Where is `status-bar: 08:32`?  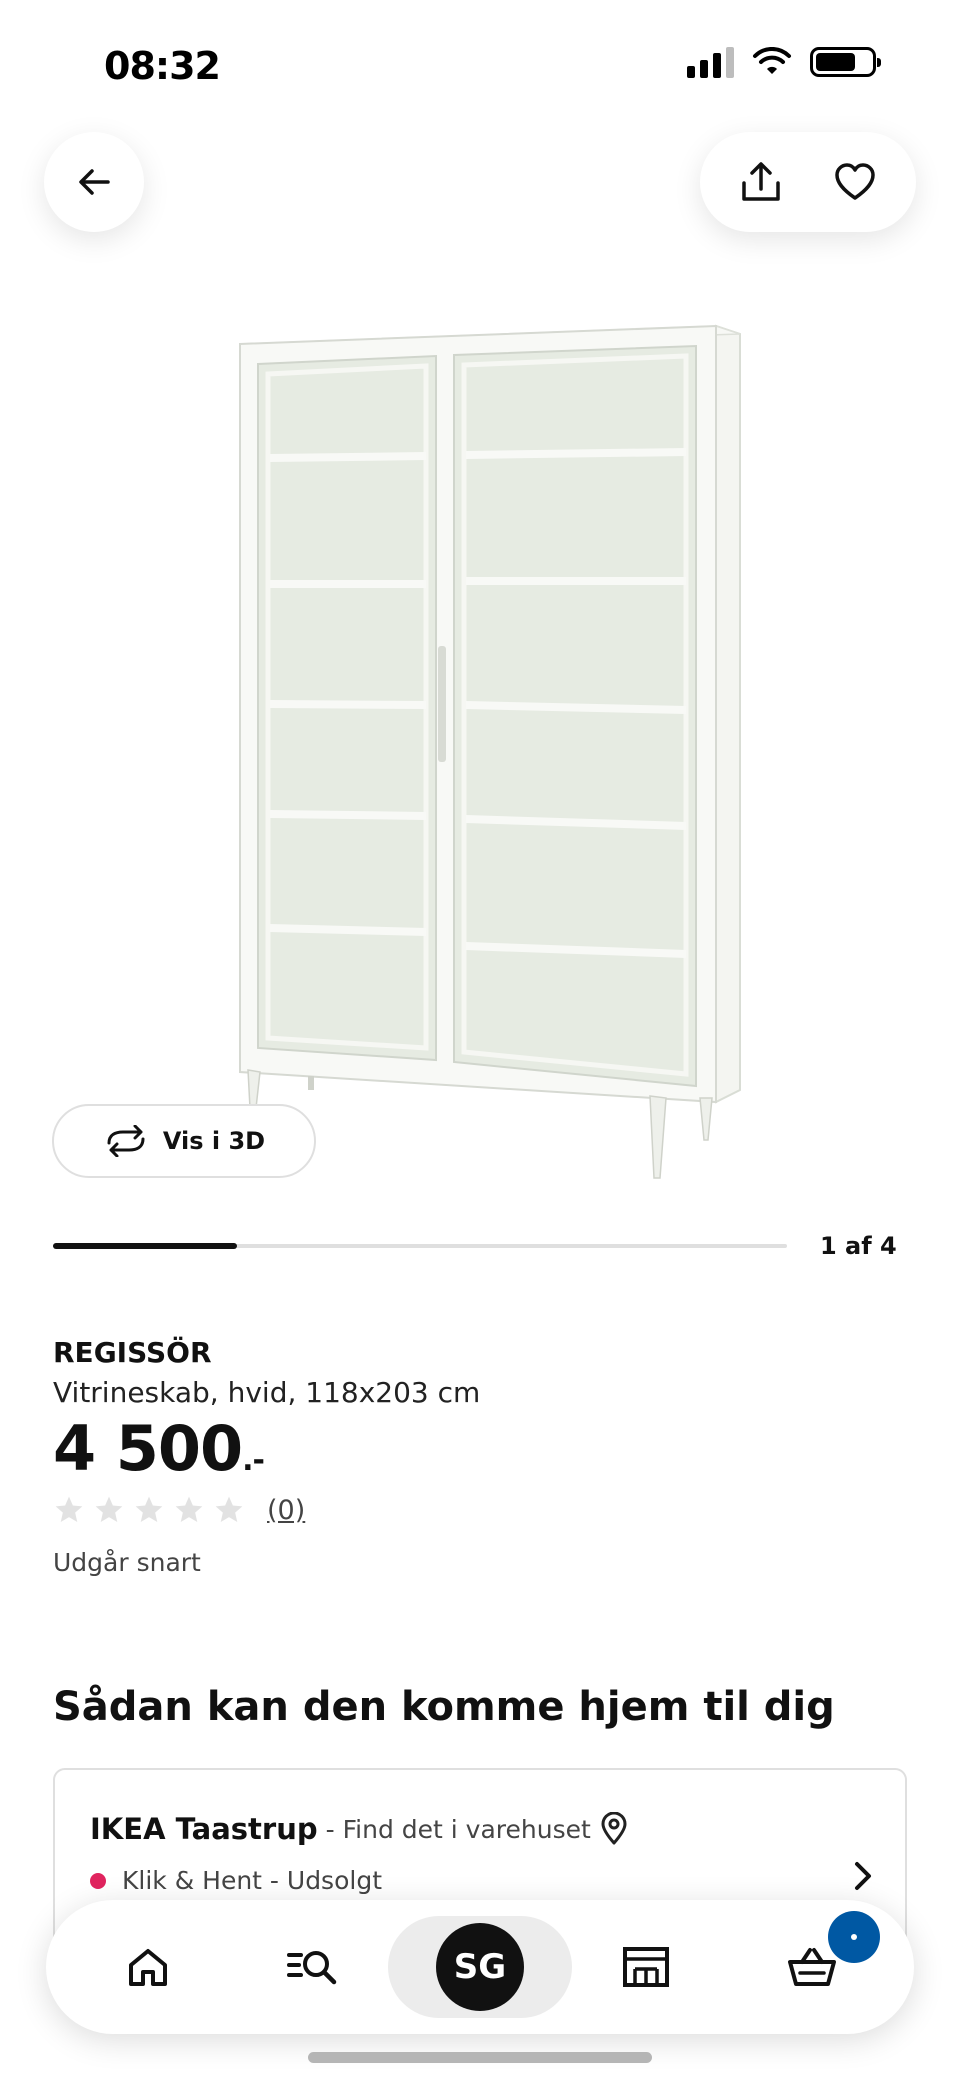 status-bar: 08:32 is located at coordinates (480, 65).